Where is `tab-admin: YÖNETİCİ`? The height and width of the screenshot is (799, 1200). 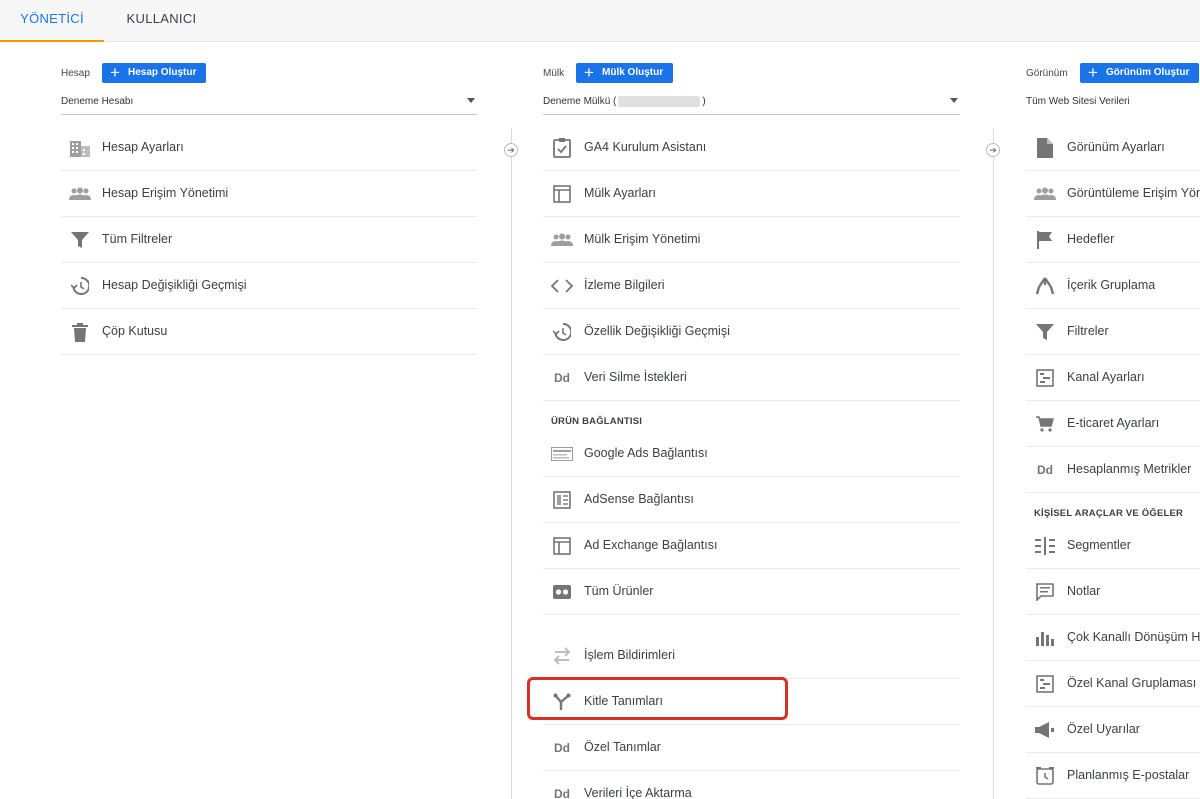
tab-admin: YÖNETİCİ is located at coordinates (52, 21).